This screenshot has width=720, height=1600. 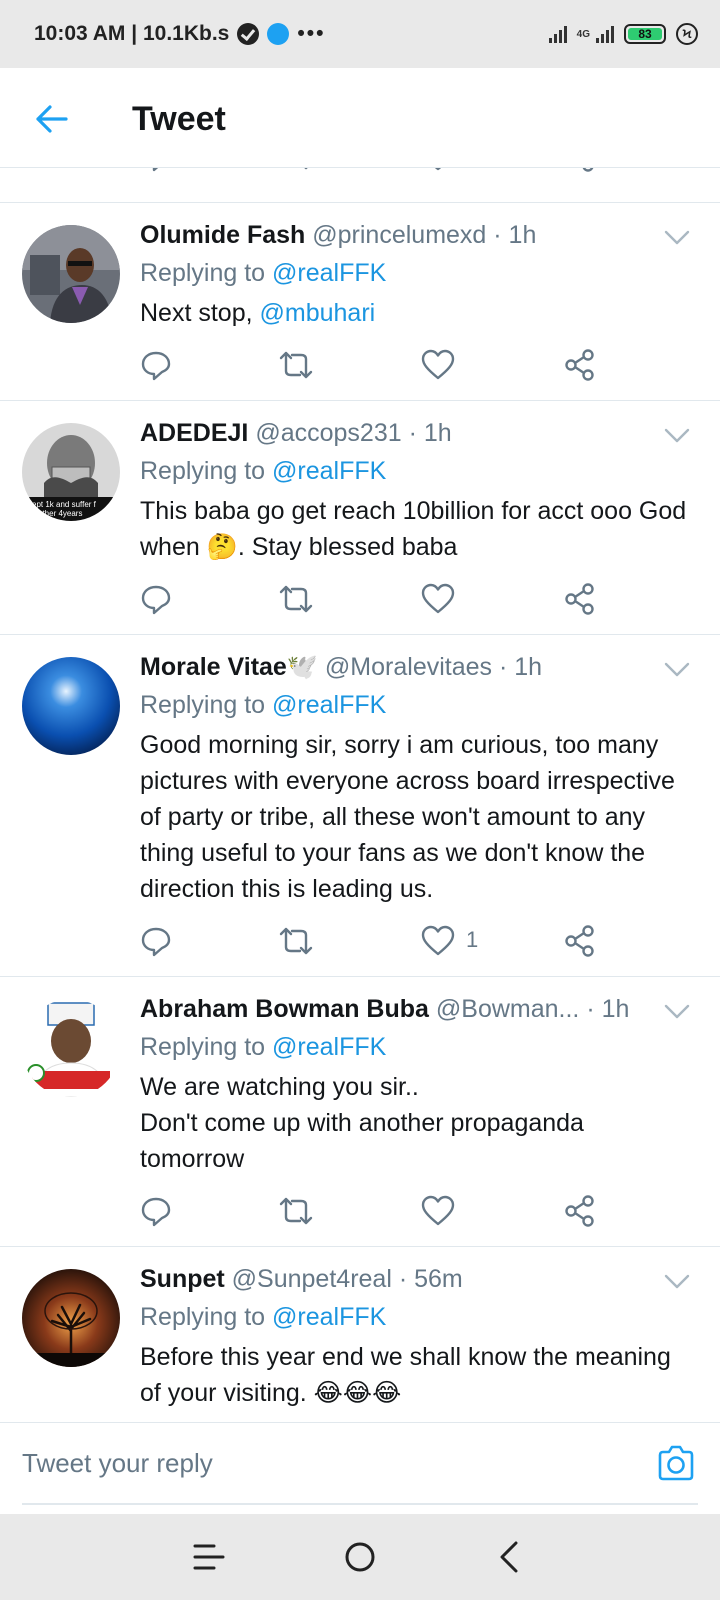 I want to click on retweet-icon, so click(x=306, y=169).